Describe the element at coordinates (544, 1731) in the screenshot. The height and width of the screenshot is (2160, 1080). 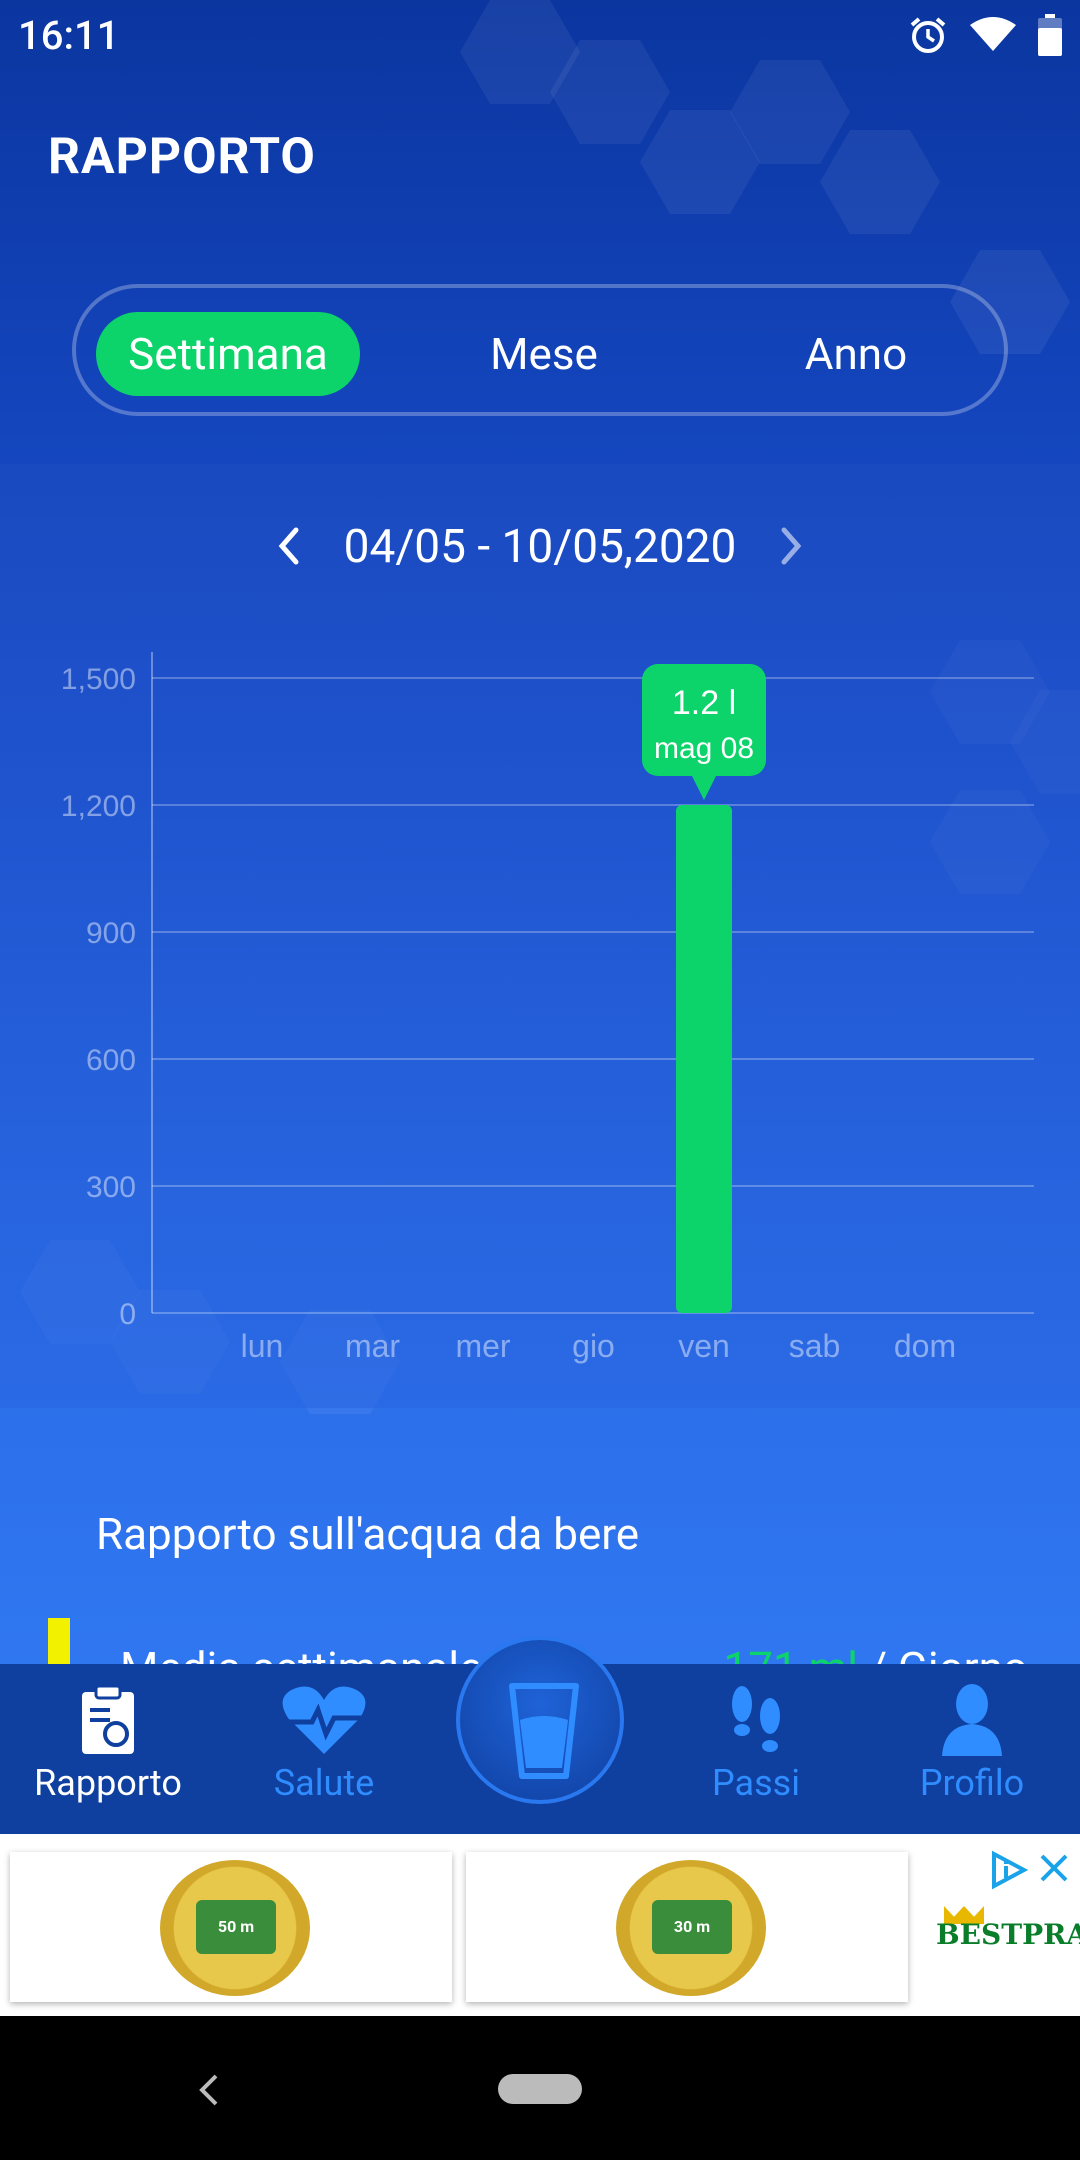
I see `water-glass-icon` at that location.